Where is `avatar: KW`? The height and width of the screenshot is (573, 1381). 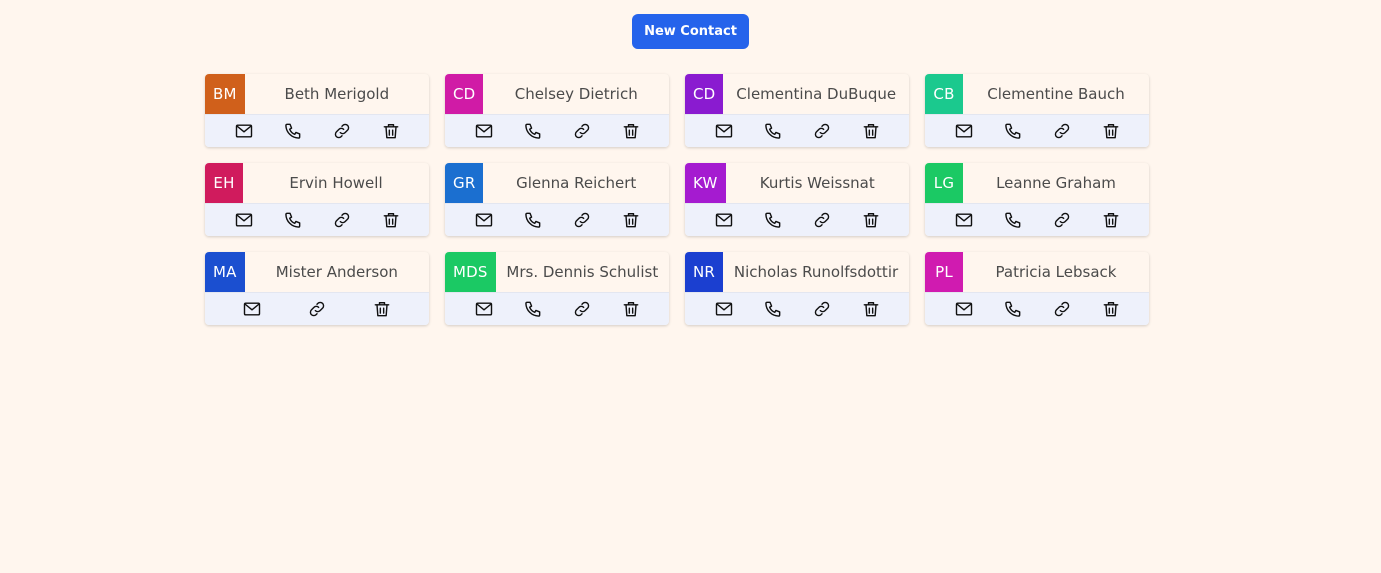 avatar: KW is located at coordinates (705, 183).